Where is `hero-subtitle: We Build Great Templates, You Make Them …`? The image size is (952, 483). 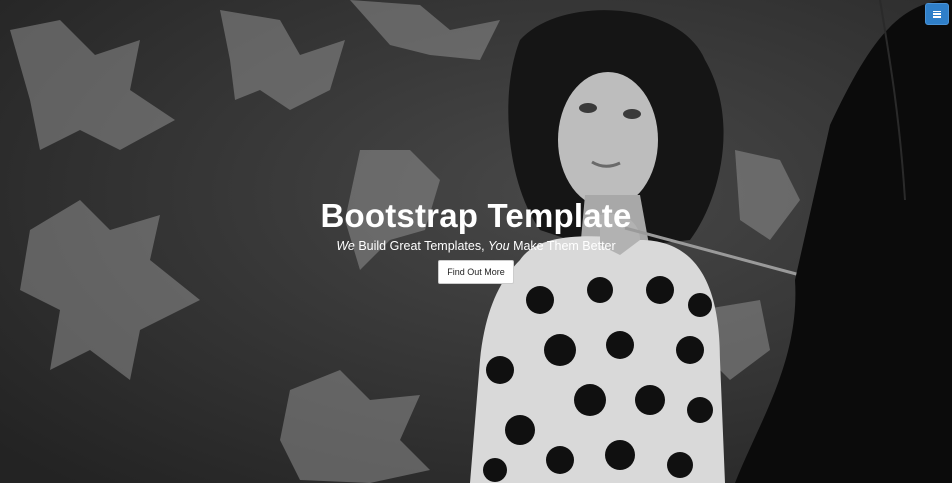 hero-subtitle: We Build Great Templates, You Make Them … is located at coordinates (476, 246).